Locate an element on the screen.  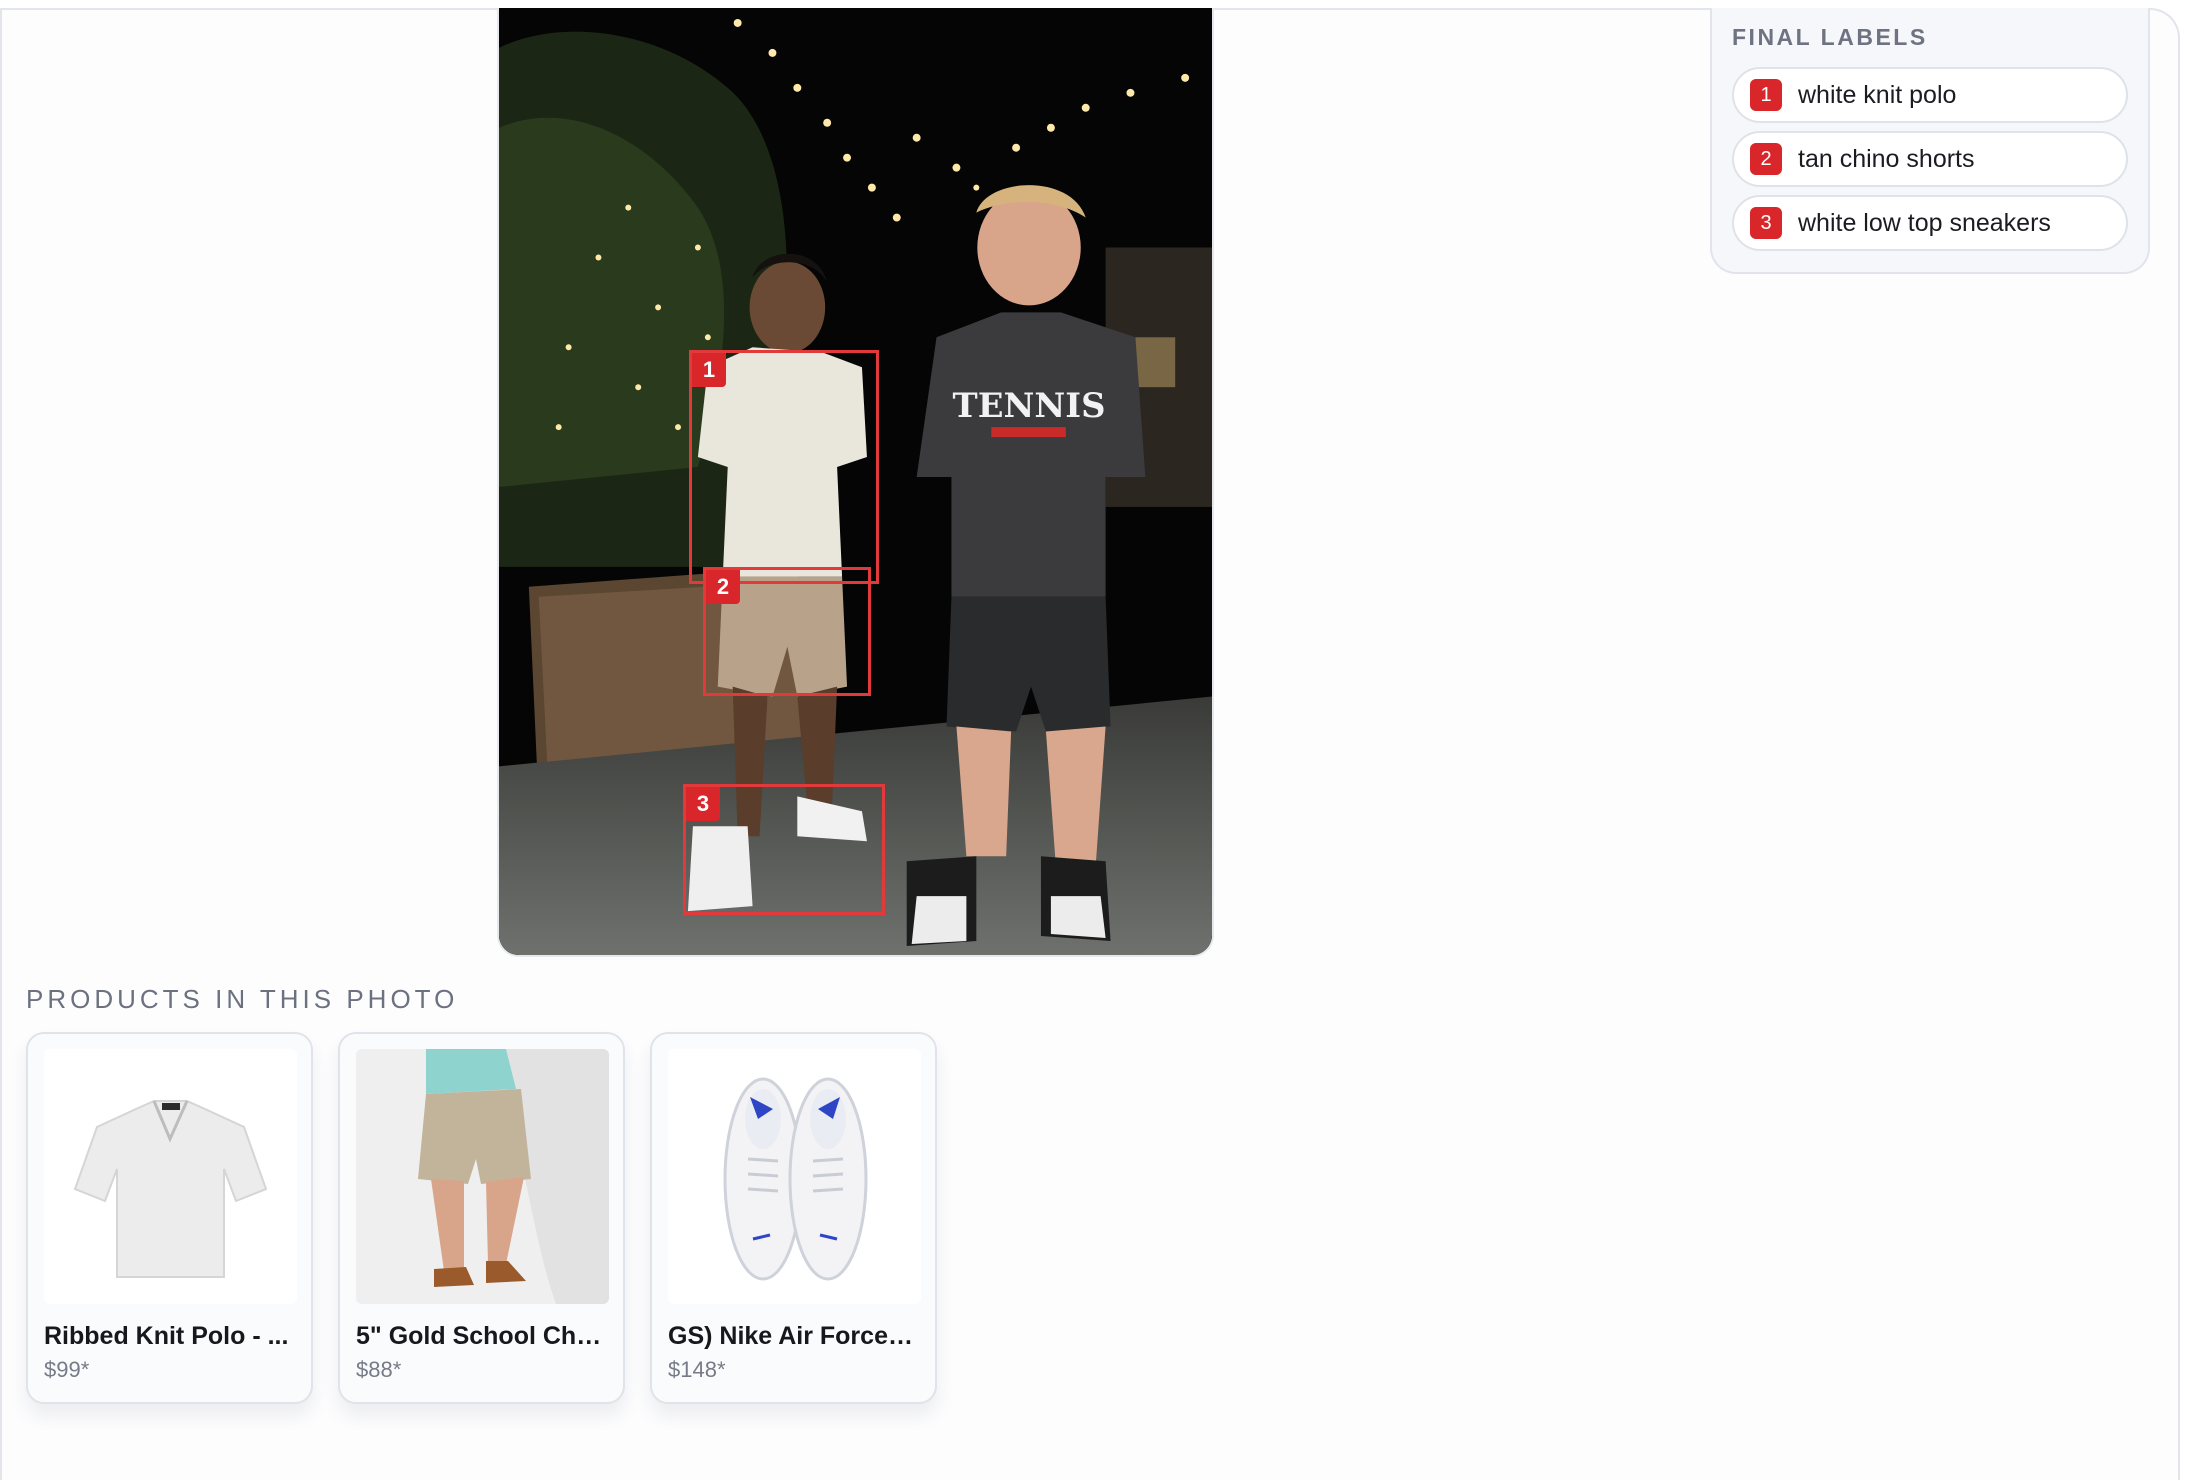
label-text: white low top sneakers is located at coordinates (1924, 222).